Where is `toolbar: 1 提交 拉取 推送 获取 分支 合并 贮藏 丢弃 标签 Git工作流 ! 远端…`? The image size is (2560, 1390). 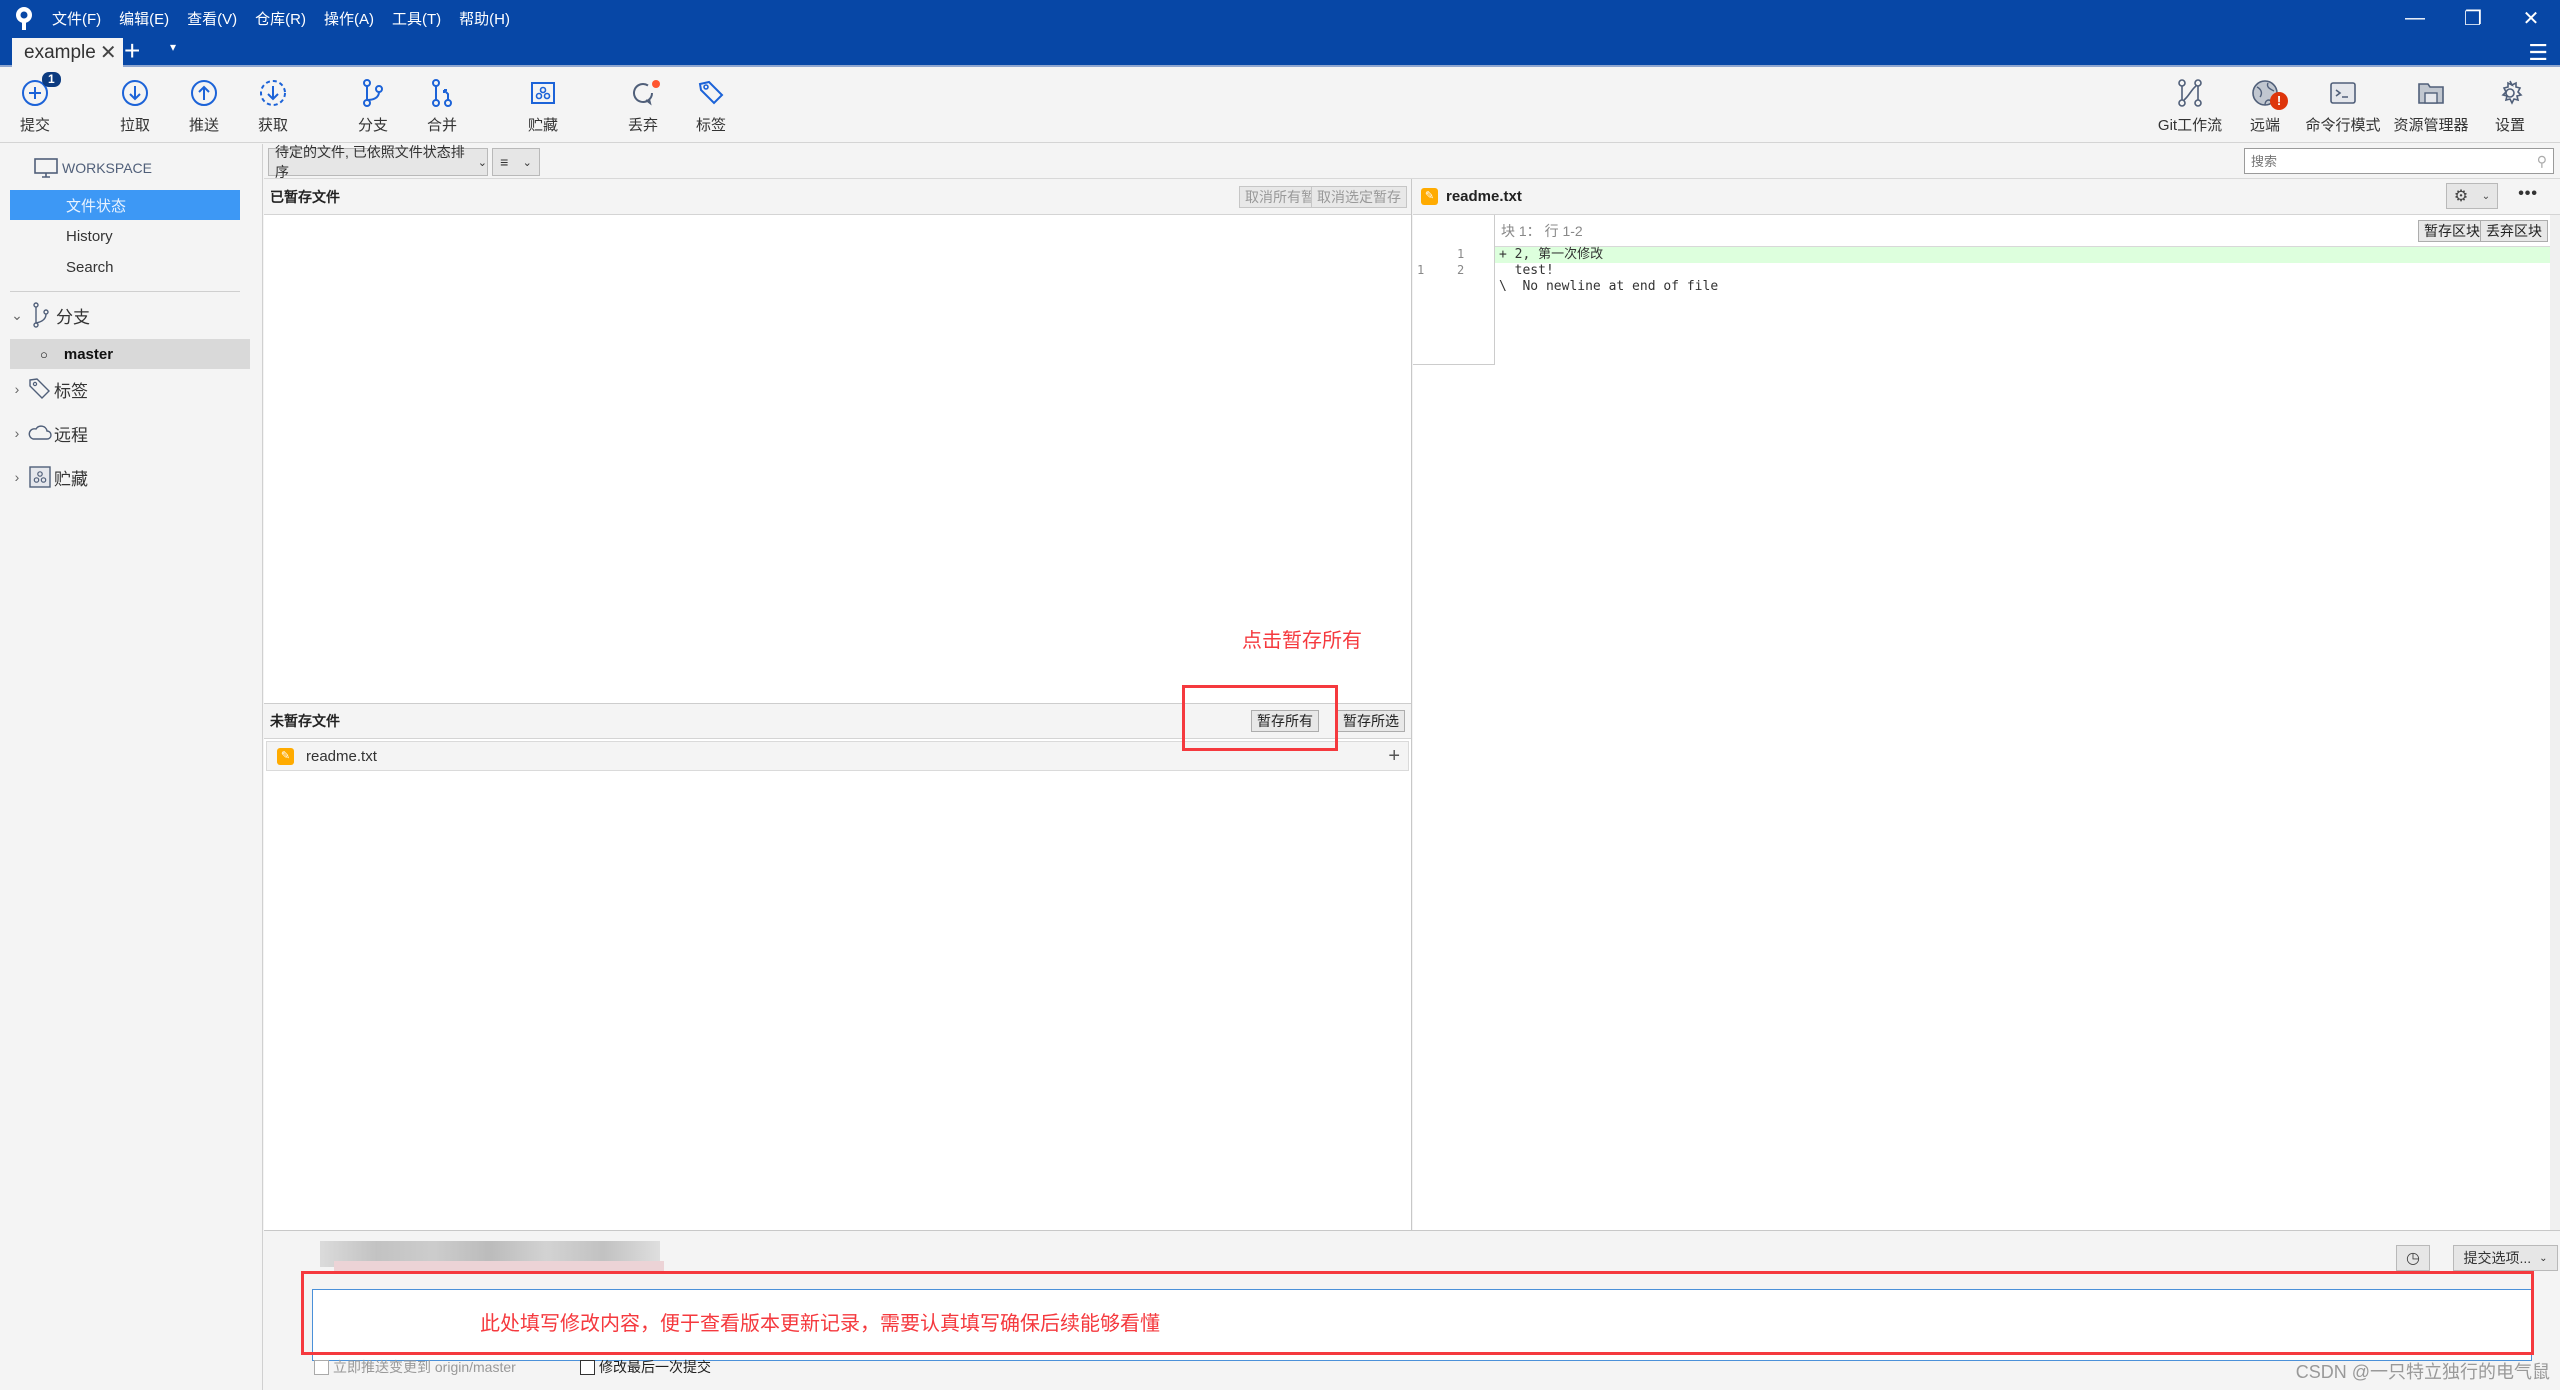
toolbar: 1 提交 拉取 推送 获取 分支 合并 贮藏 丢弃 标签 Git工作流 ! 远端… is located at coordinates (1280, 105).